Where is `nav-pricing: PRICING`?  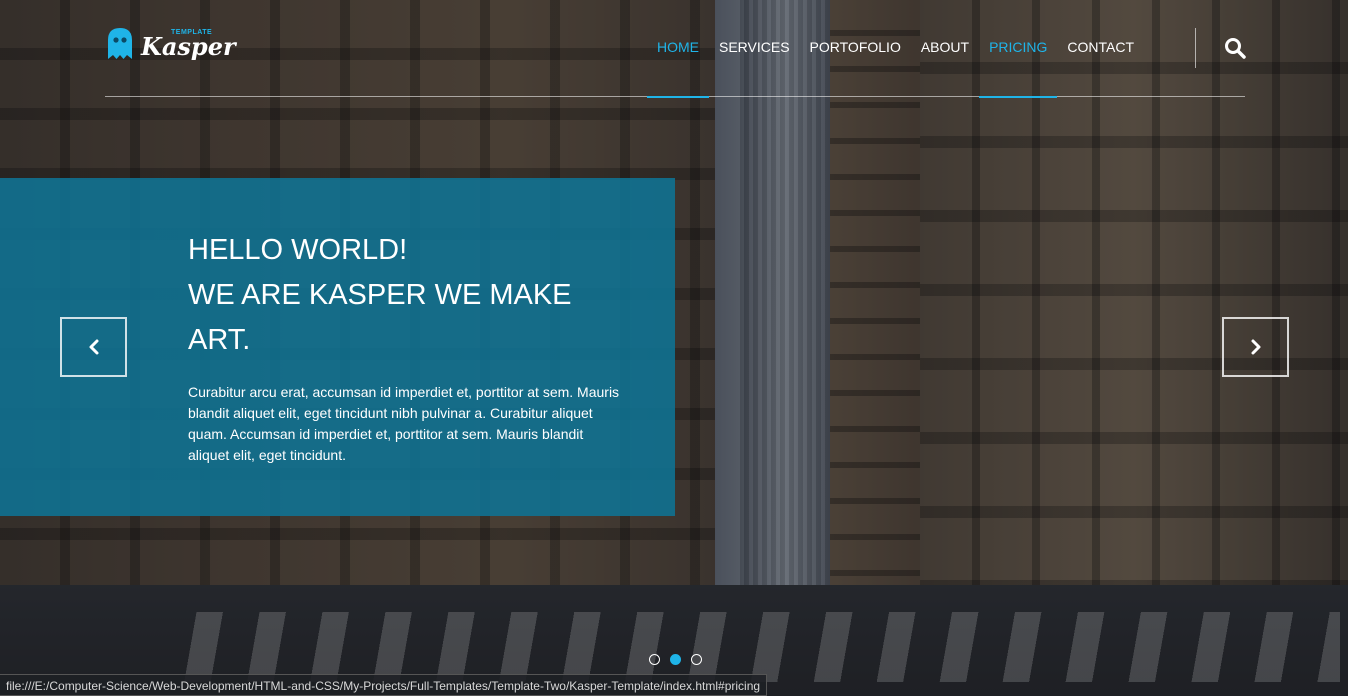
nav-pricing: PRICING is located at coordinates (1018, 49).